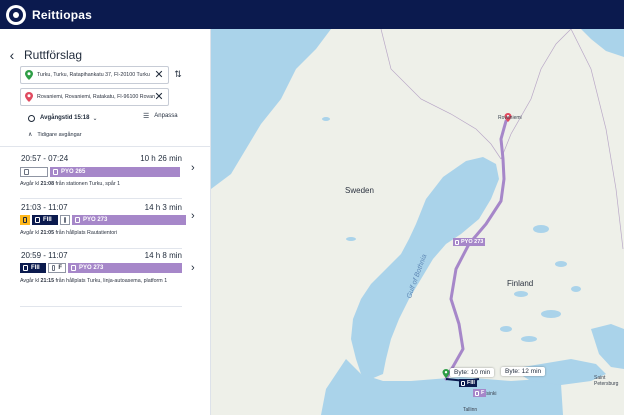  What do you see at coordinates (16, 14) in the screenshot?
I see `matkahuolto-logo-icon` at bounding box center [16, 14].